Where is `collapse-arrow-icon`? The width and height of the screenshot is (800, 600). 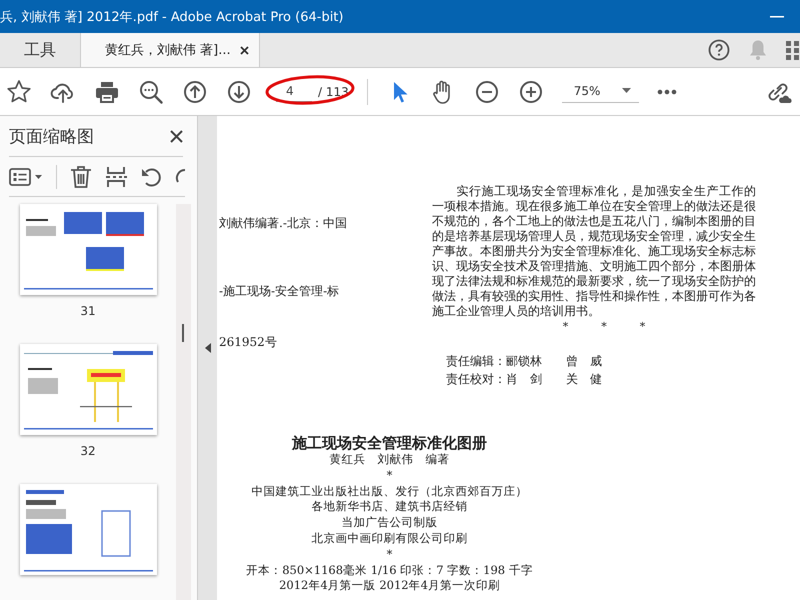 collapse-arrow-icon is located at coordinates (207, 348).